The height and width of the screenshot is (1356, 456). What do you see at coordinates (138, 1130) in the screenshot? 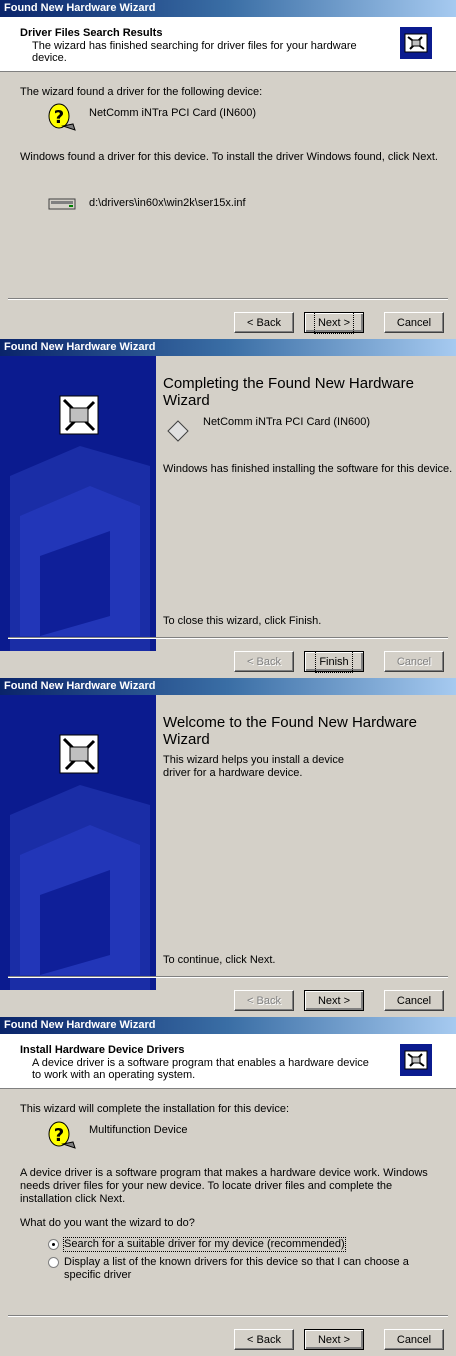
I see `device-name: Multifunction Device` at bounding box center [138, 1130].